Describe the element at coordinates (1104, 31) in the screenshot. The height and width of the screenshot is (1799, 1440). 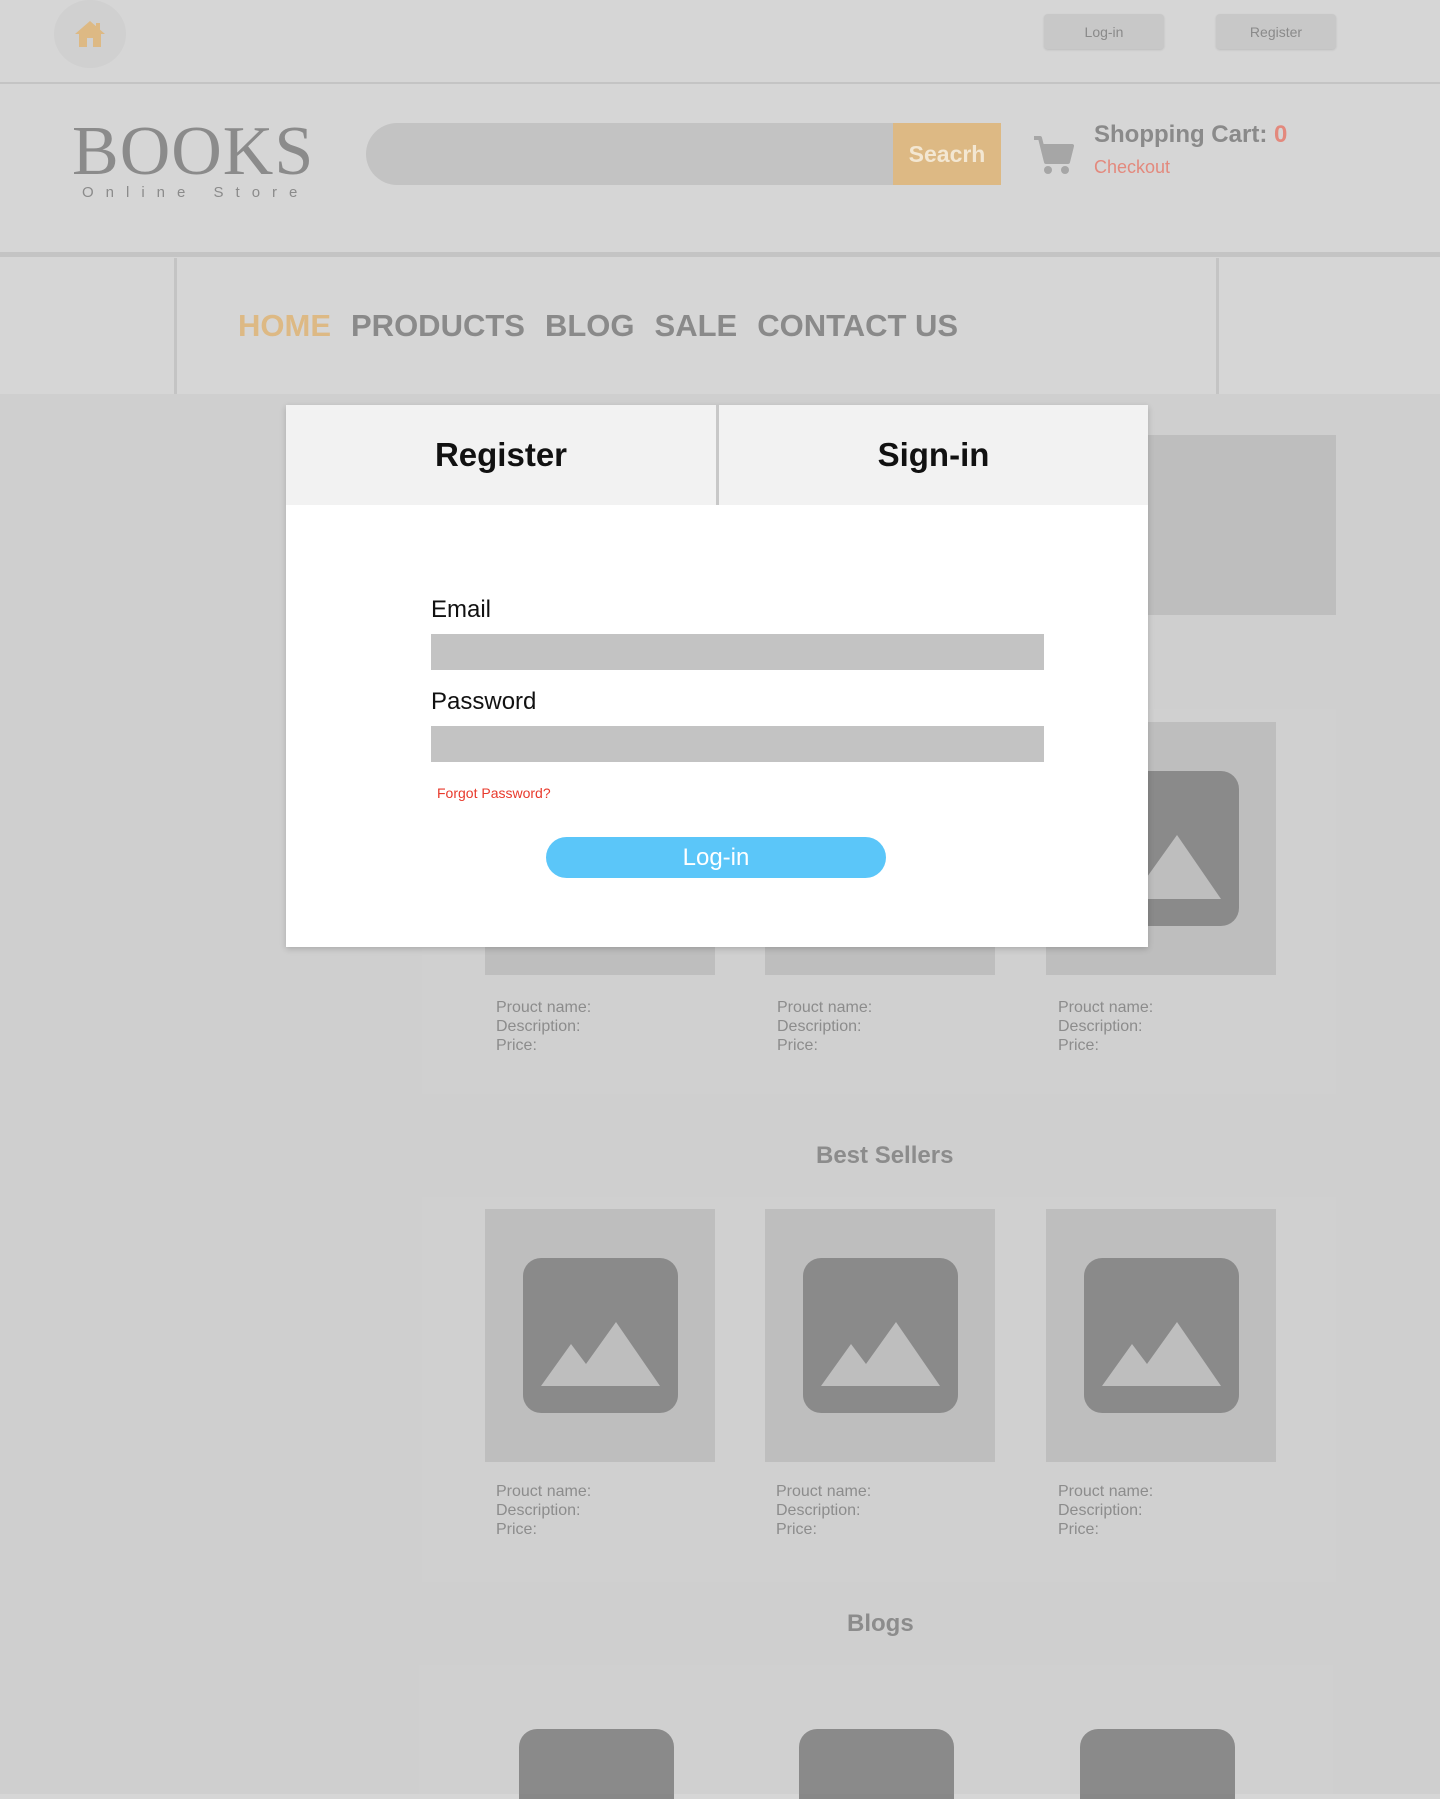
I see `login-button: Log-in` at that location.